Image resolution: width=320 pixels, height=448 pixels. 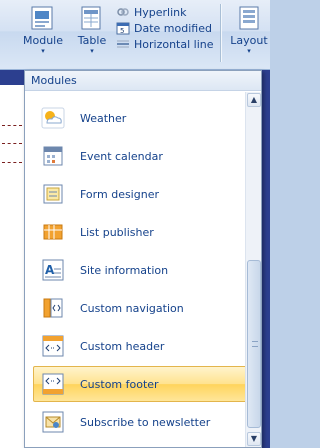 I want to click on module-item-label: Custom header, so click(x=122, y=346).